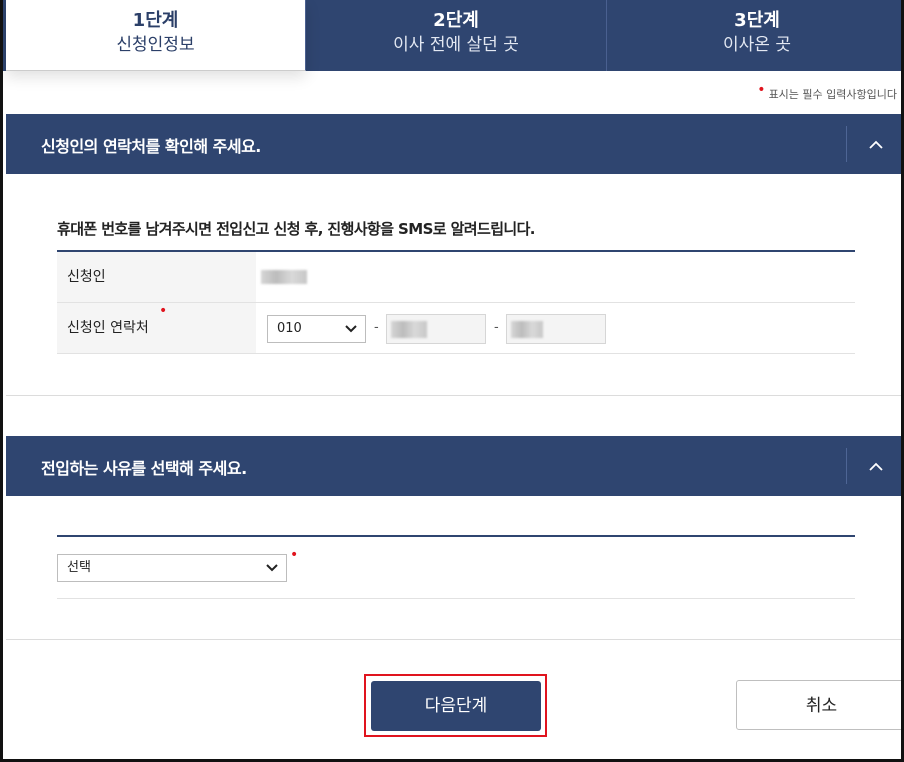 The image size is (904, 762). I want to click on next-step-button: 다음단계, so click(456, 706).